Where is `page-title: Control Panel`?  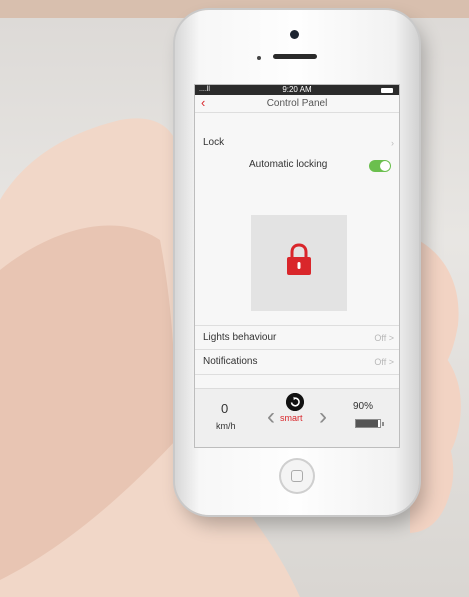
page-title: Control Panel is located at coordinates (297, 103).